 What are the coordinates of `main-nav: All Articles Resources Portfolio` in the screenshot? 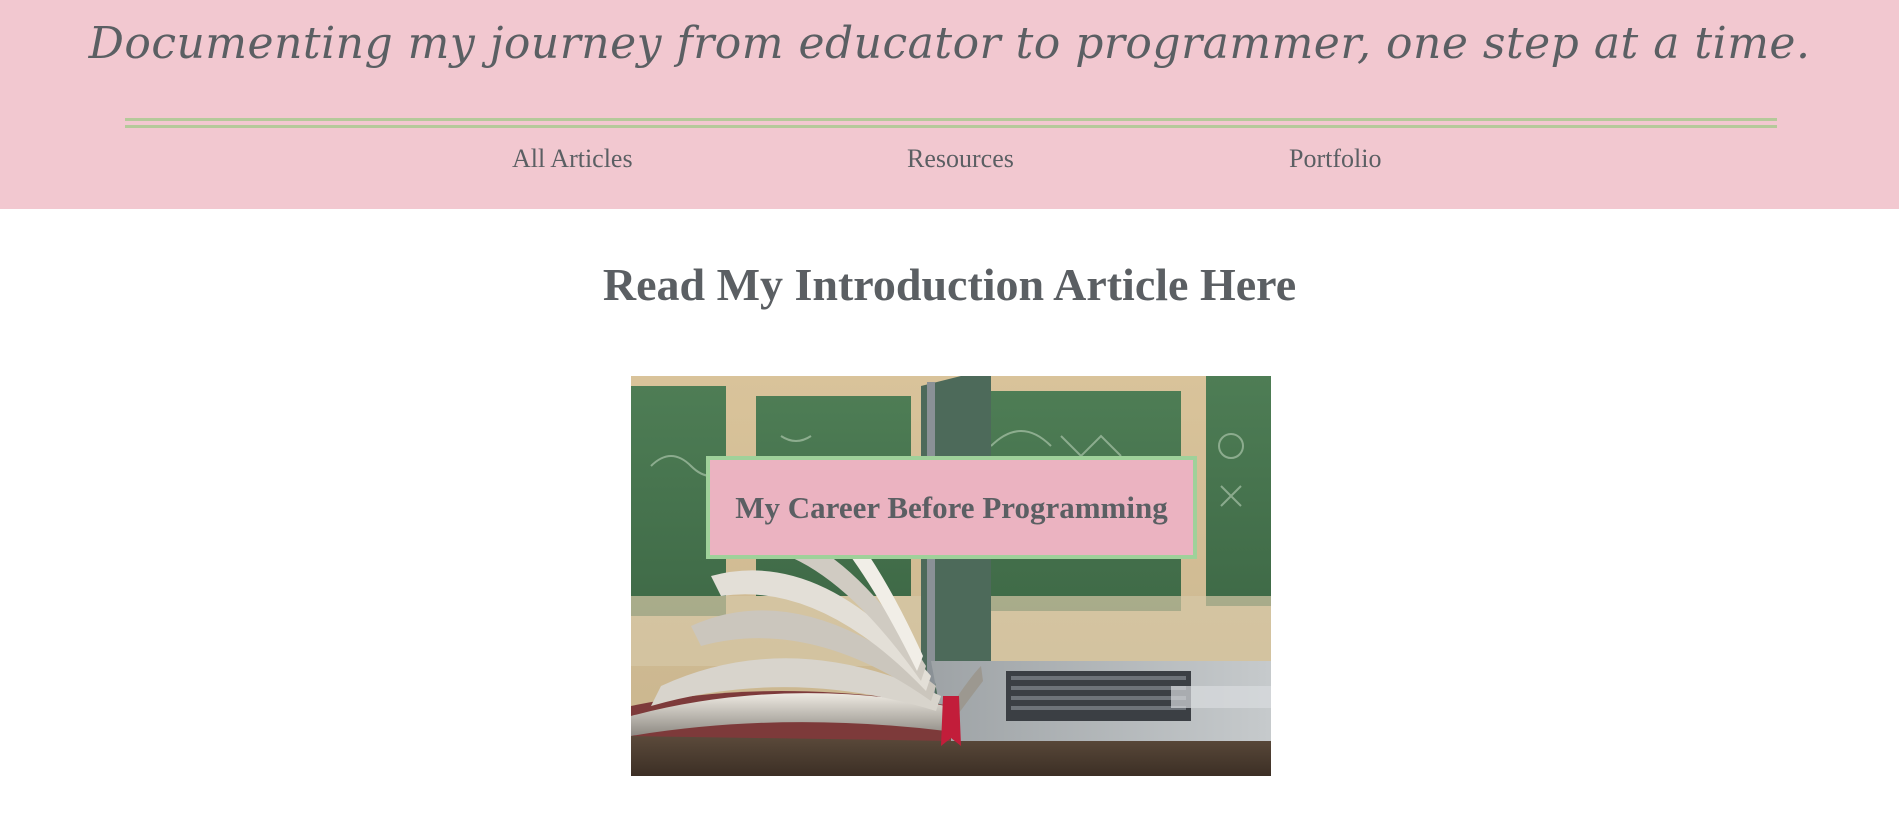 It's located at (949, 162).